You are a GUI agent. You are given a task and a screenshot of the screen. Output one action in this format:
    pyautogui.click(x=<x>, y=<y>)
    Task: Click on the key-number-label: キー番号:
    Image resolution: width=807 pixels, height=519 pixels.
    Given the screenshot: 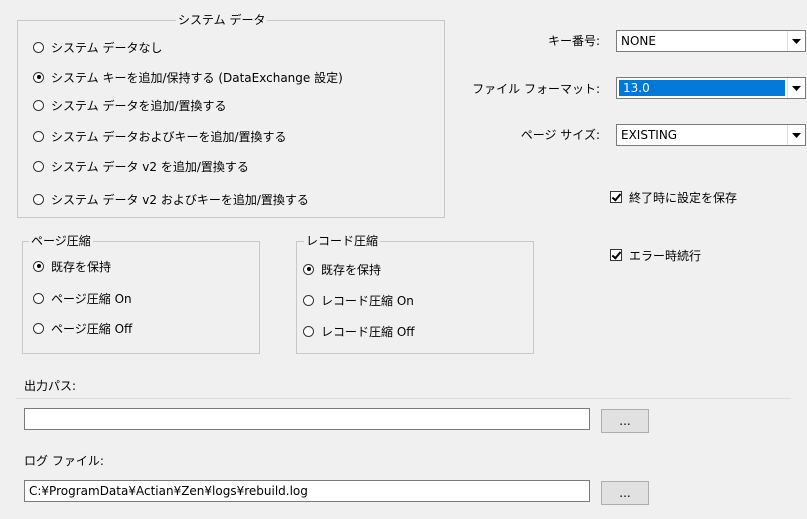 What is the action you would take?
    pyautogui.click(x=573, y=41)
    